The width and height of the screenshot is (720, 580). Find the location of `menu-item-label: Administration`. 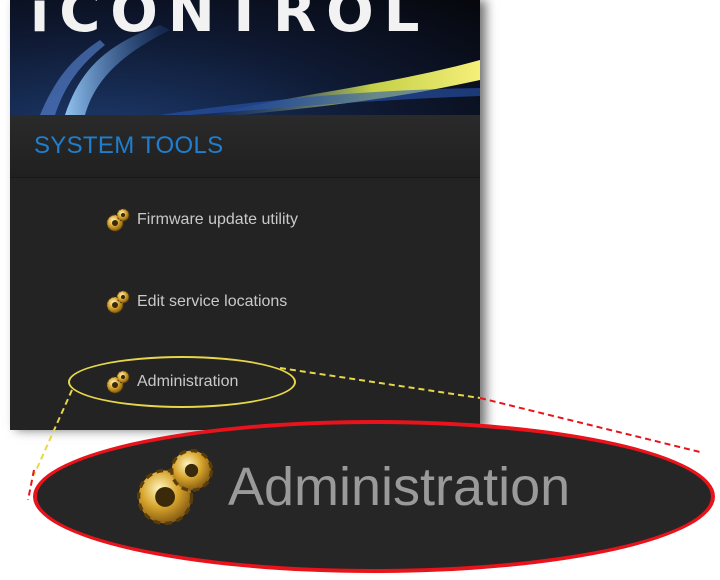

menu-item-label: Administration is located at coordinates (188, 381).